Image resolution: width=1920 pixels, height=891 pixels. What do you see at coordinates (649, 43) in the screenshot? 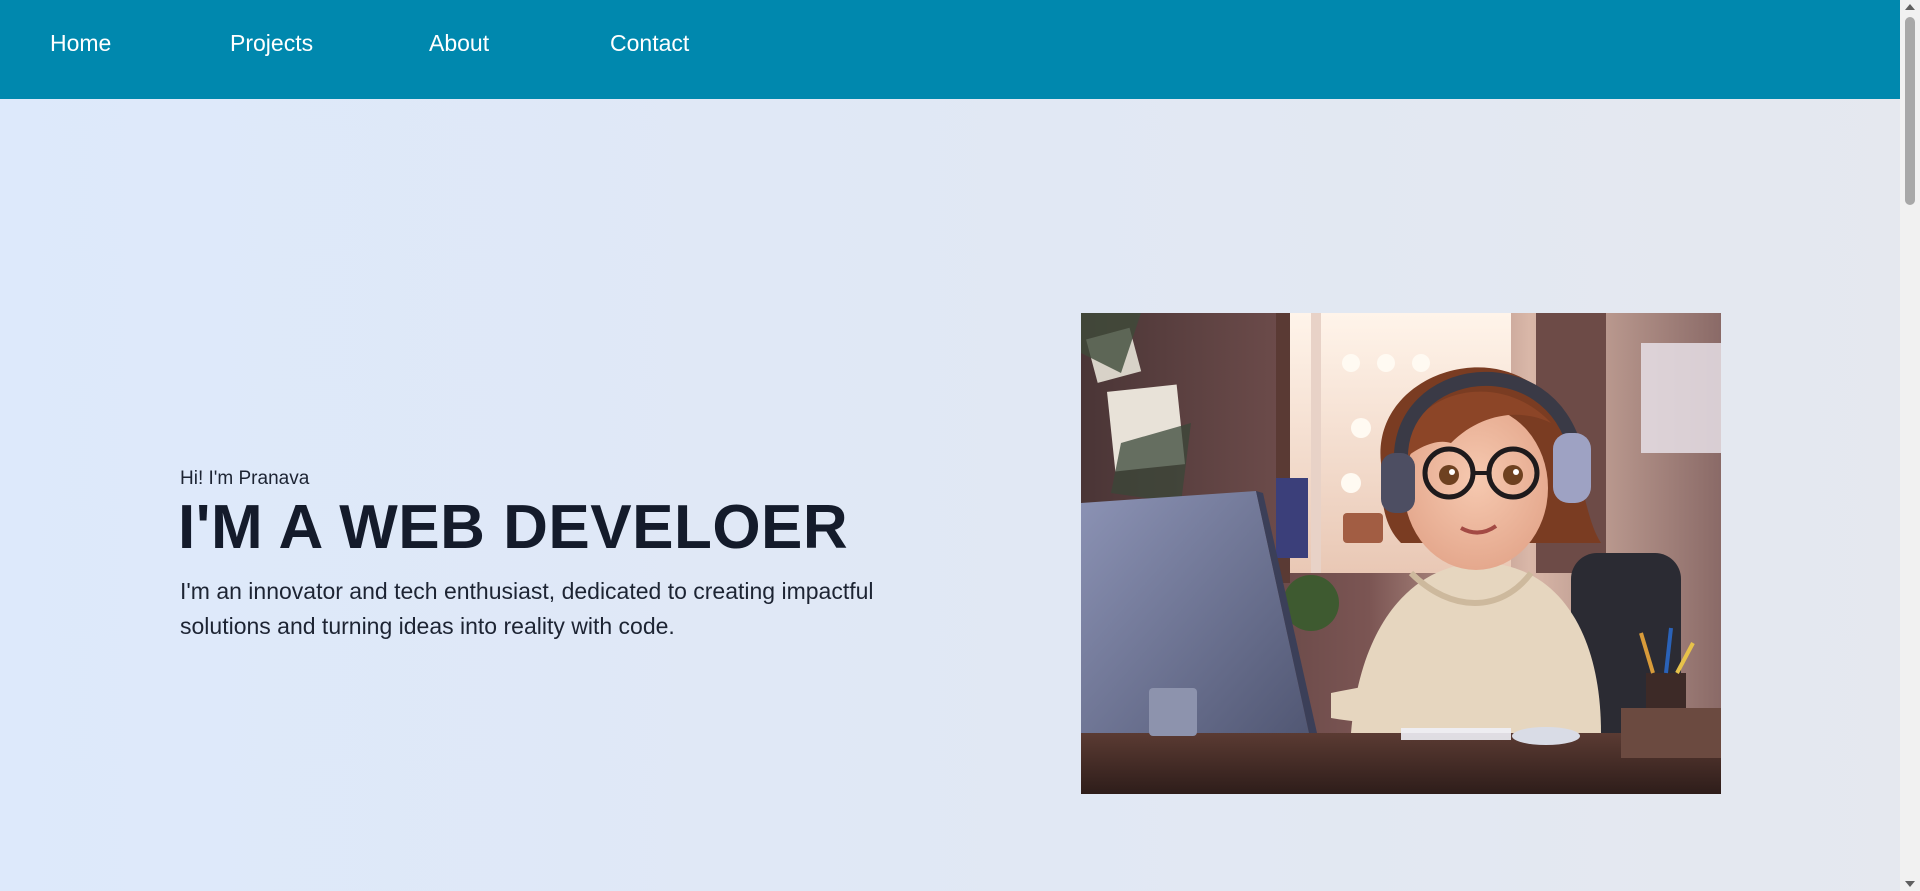
I see `nav-contact-link: Contact` at bounding box center [649, 43].